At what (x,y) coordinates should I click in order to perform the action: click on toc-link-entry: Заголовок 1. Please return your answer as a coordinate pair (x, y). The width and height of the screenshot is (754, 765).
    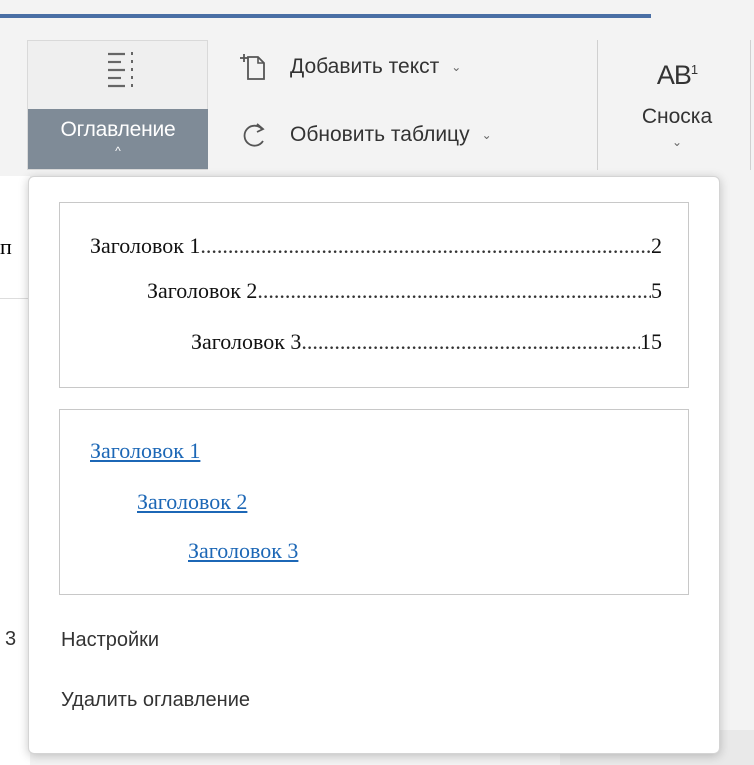
    Looking at the image, I should click on (145, 451).